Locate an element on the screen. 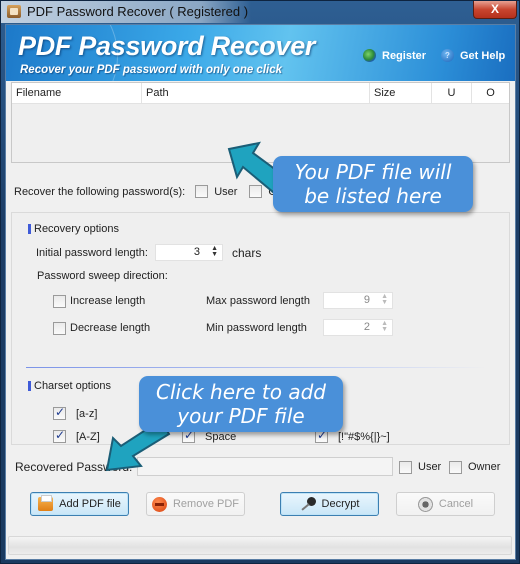 The height and width of the screenshot is (564, 520). app-icon is located at coordinates (14, 11).